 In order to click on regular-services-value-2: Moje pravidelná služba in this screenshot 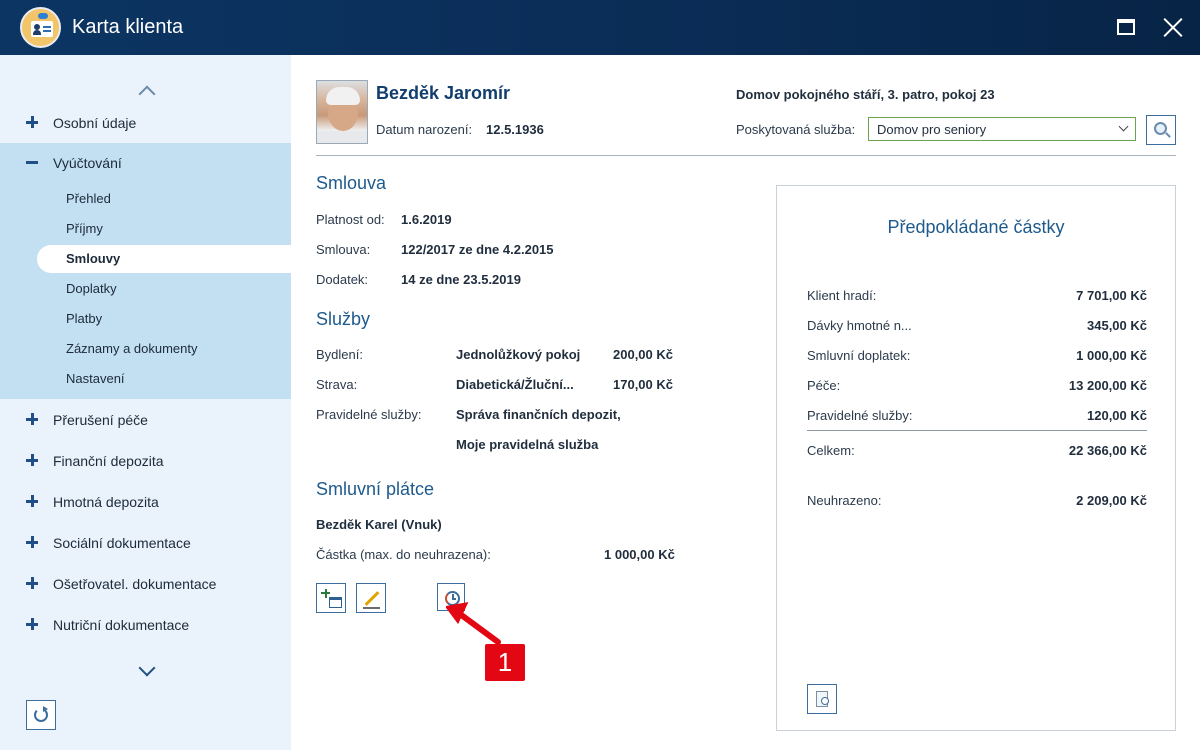, I will do `click(527, 444)`.